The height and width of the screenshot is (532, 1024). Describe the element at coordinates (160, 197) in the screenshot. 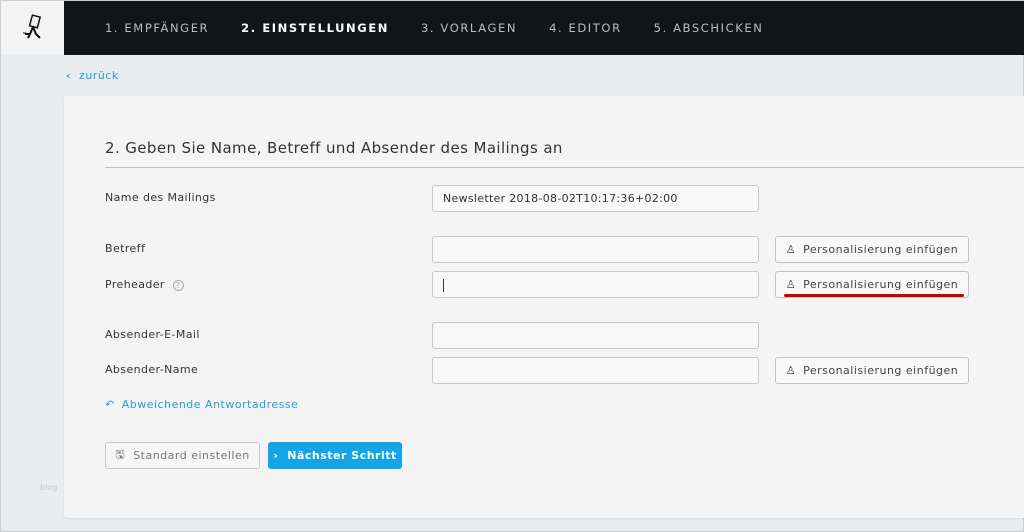

I see `name-label: Name des Mailings` at that location.